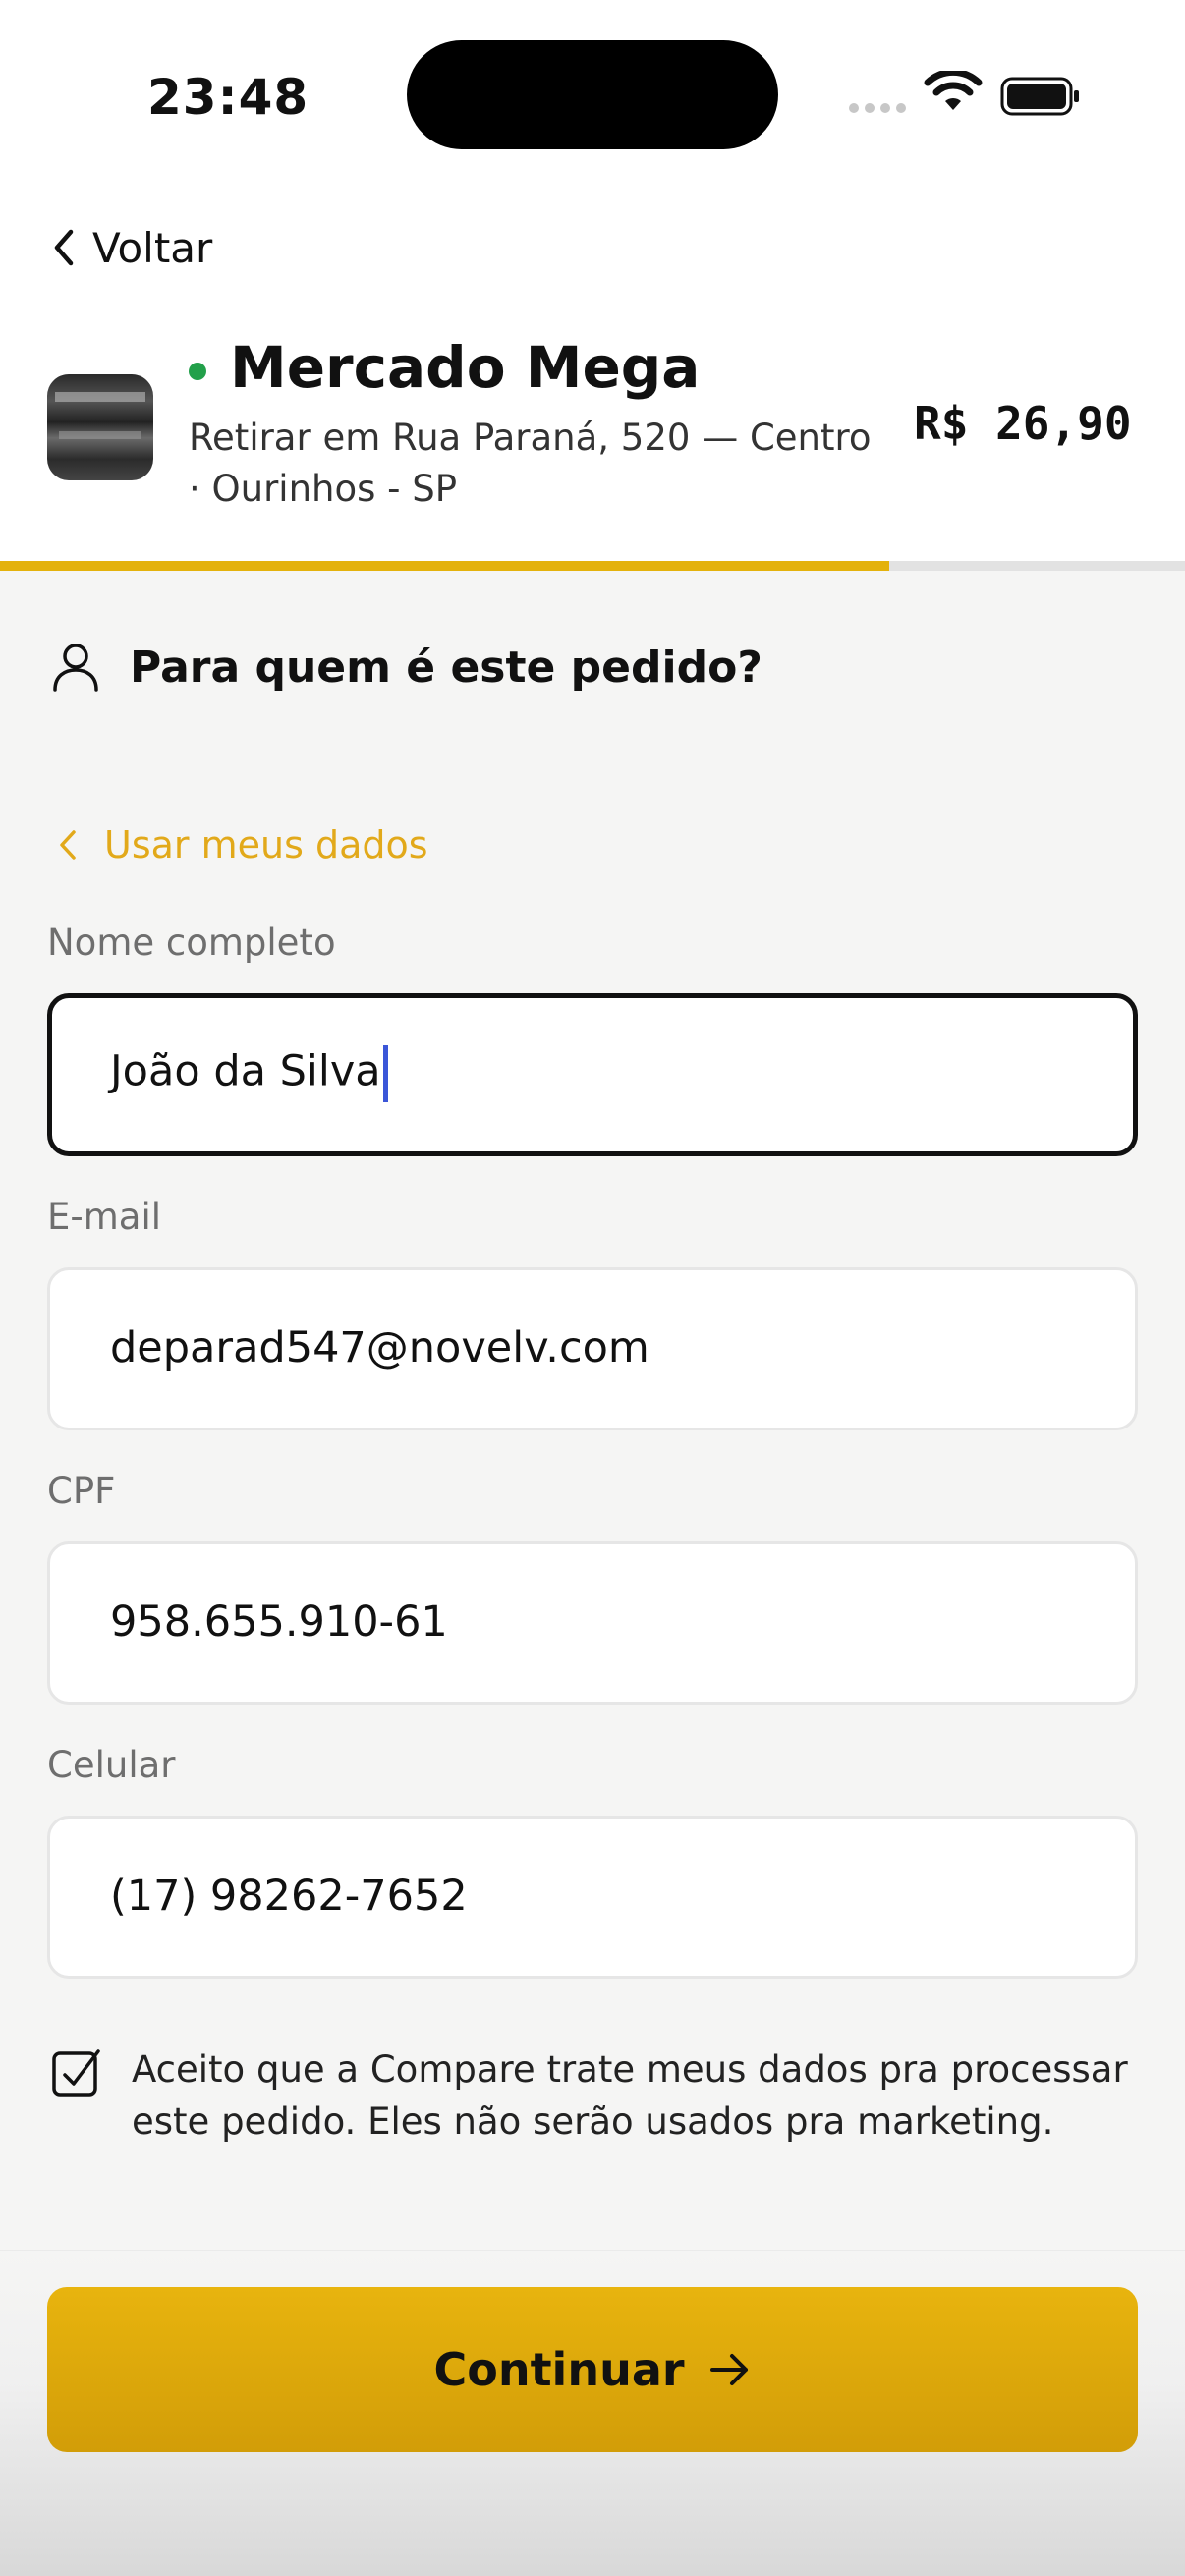 This screenshot has height=2576, width=1185. I want to click on checkout-progress-bar, so click(592, 566).